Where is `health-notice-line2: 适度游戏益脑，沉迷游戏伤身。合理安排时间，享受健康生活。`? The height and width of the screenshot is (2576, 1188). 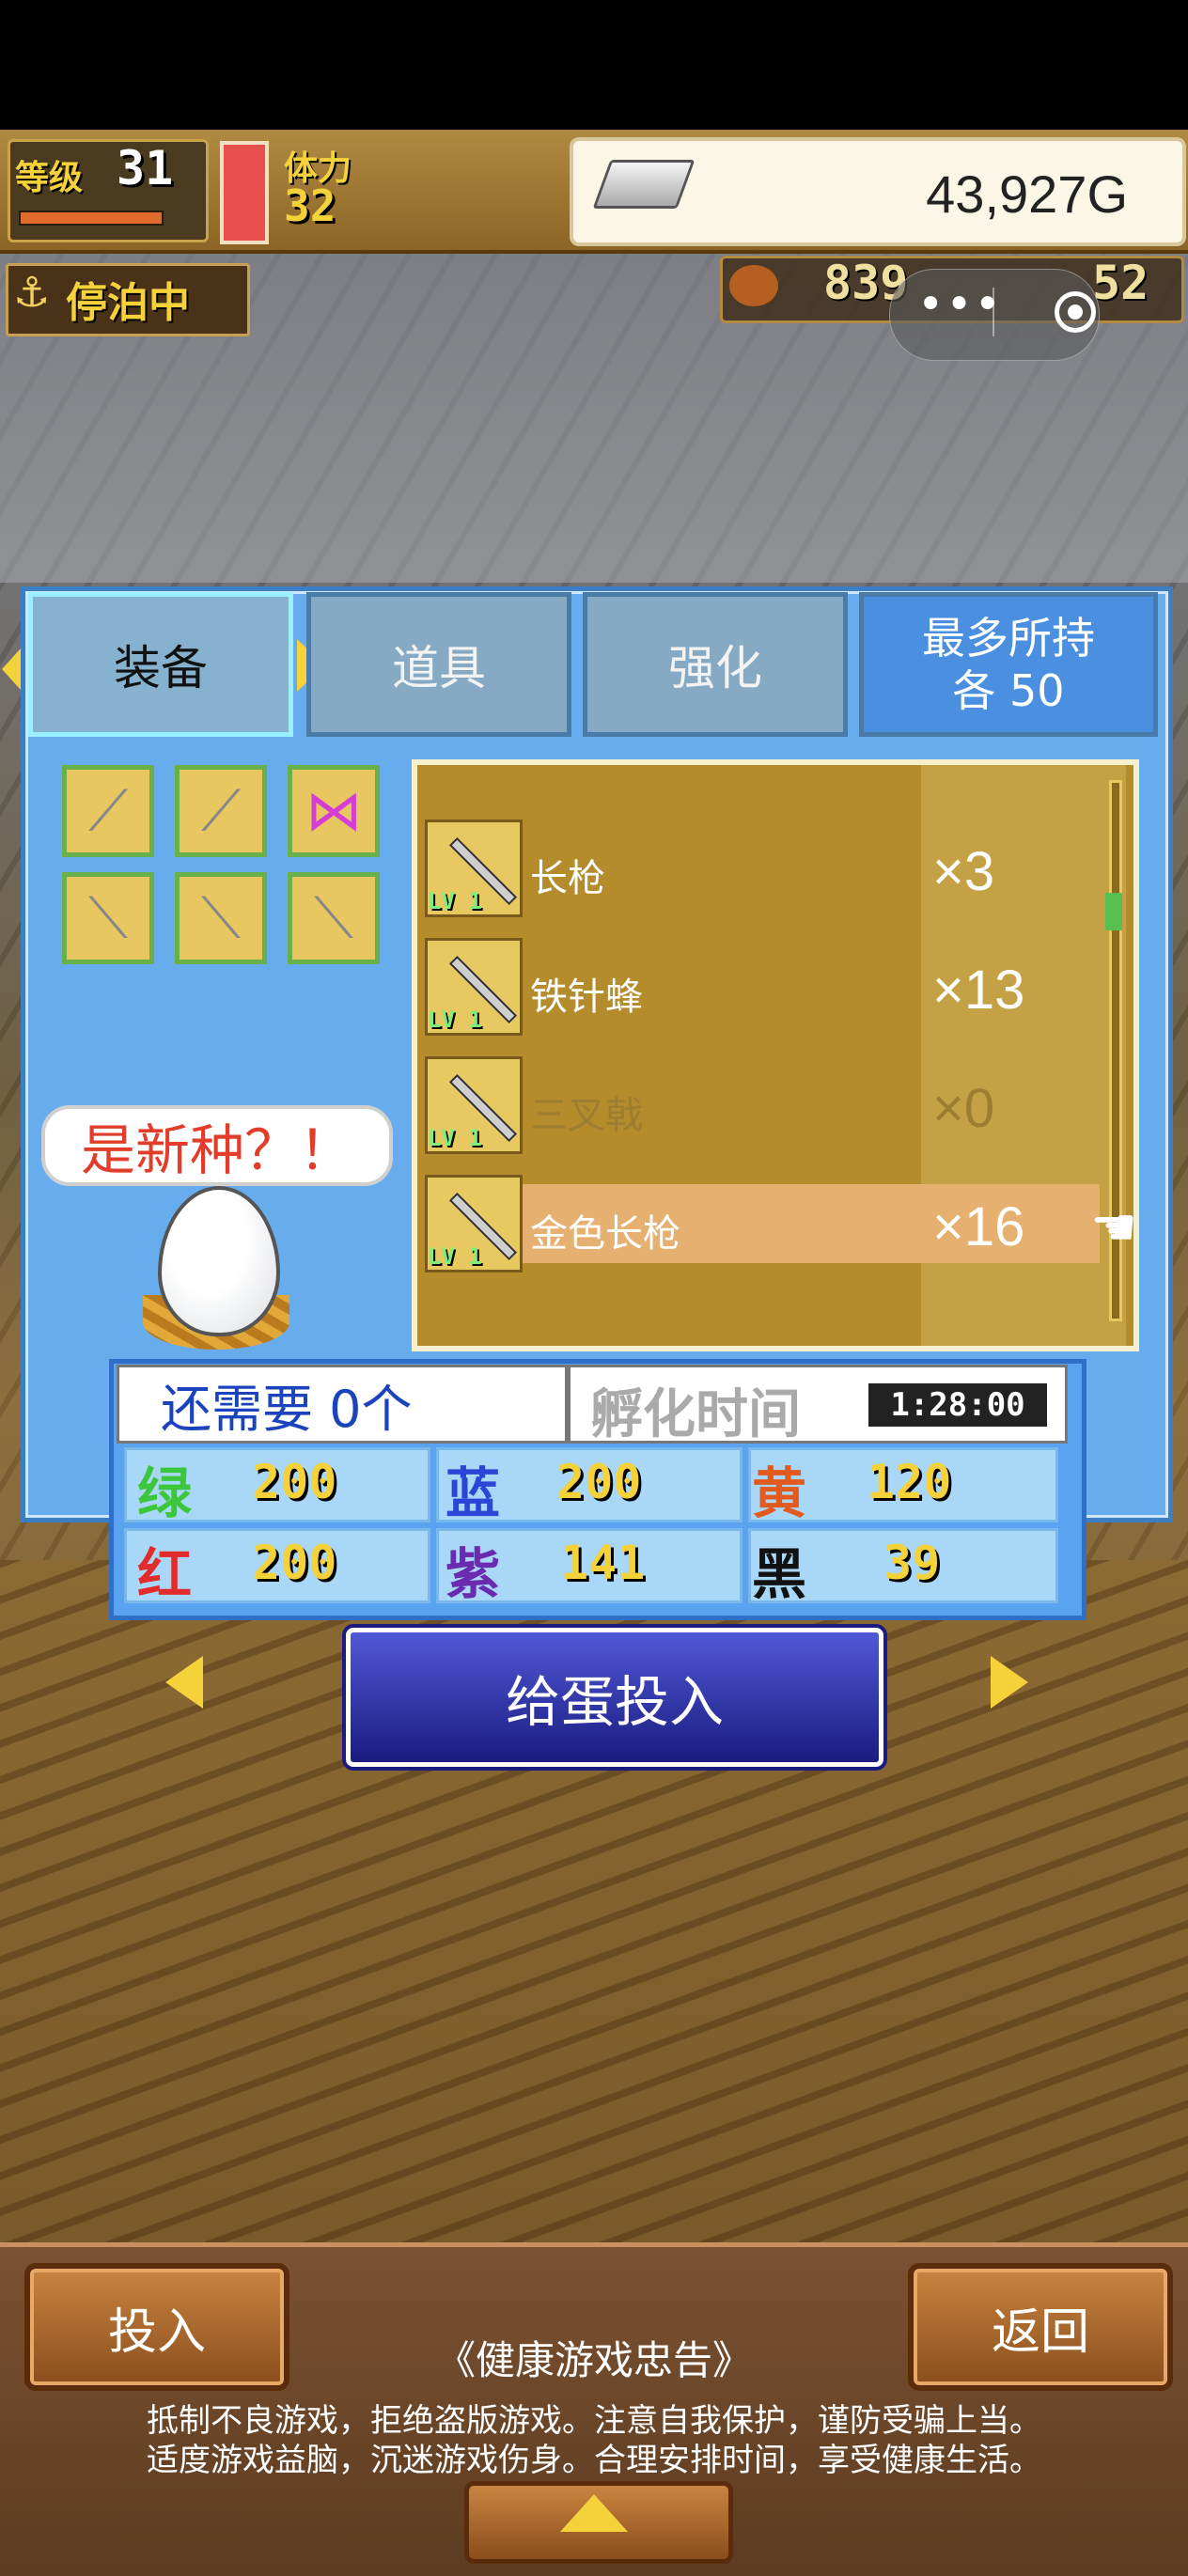
health-notice-line2: 适度游戏益脑，沉迷游戏伤身。合理安排时间，享受健康生活。 is located at coordinates (594, 2460).